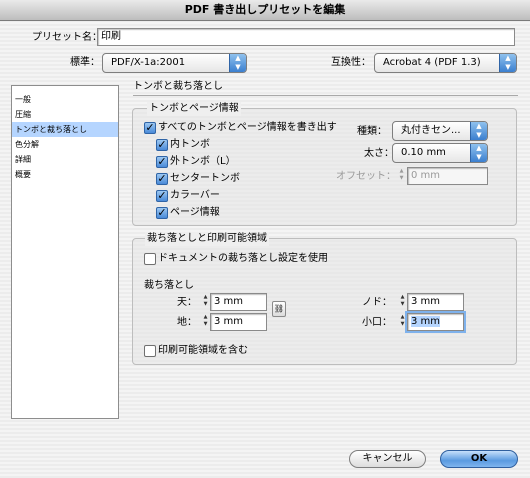 The image size is (530, 478). I want to click on offset-value: 0 mm, so click(426, 175).